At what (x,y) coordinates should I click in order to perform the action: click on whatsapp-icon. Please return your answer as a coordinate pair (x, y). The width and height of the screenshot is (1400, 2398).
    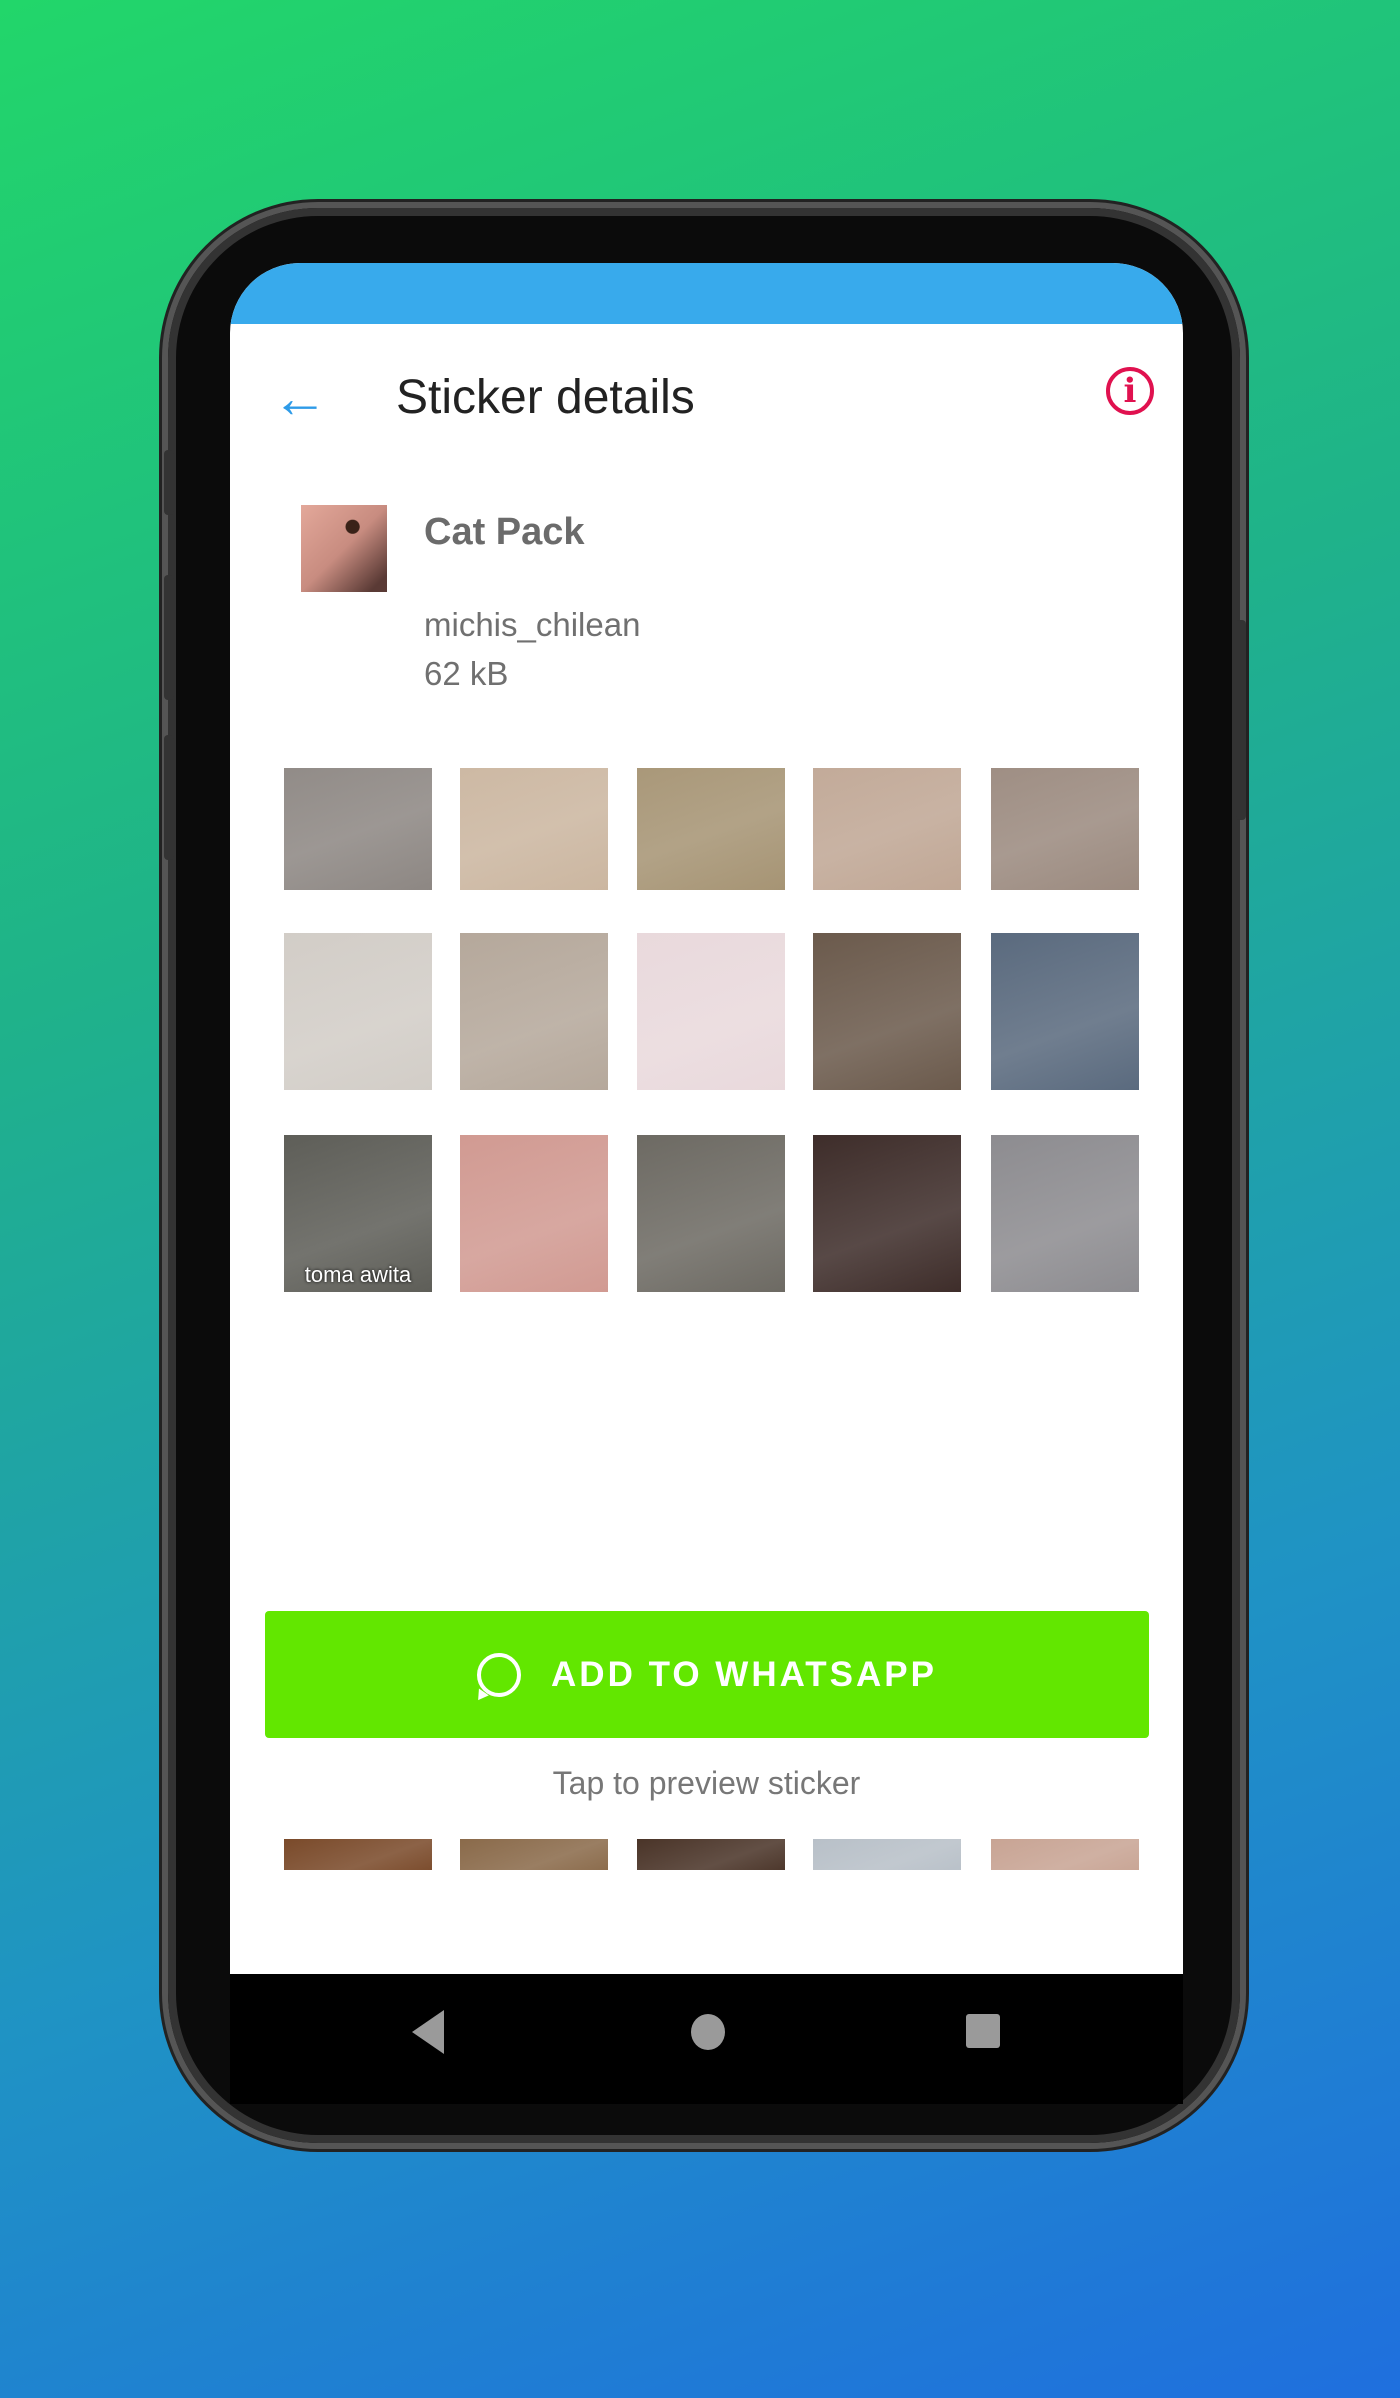
    Looking at the image, I should click on (499, 1674).